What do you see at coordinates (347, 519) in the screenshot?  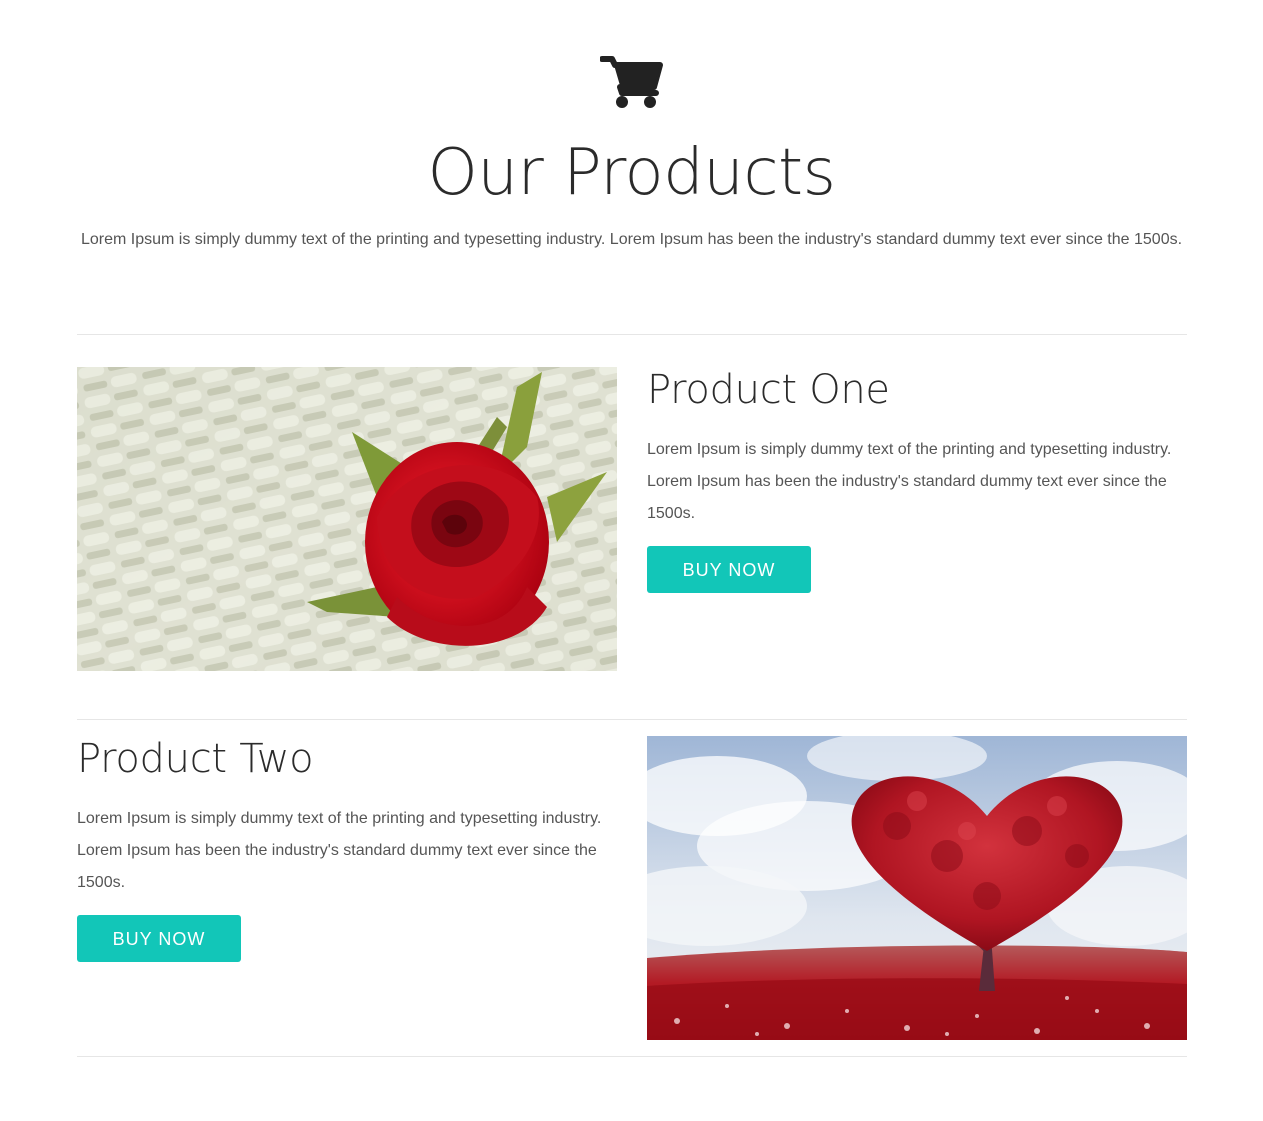 I see `product-one-image` at bounding box center [347, 519].